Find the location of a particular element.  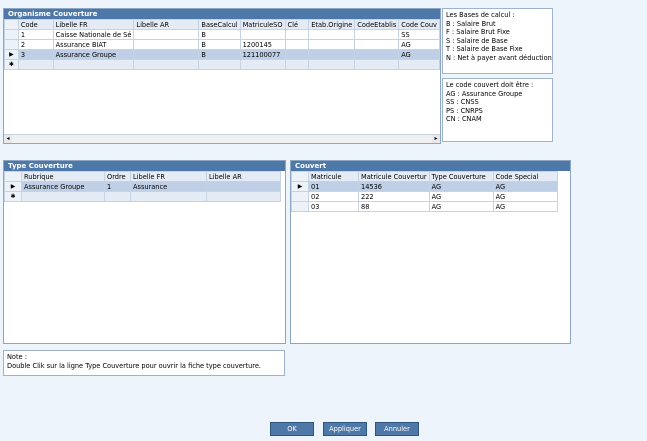

table-row: 02 222 AG AG is located at coordinates (424, 196).